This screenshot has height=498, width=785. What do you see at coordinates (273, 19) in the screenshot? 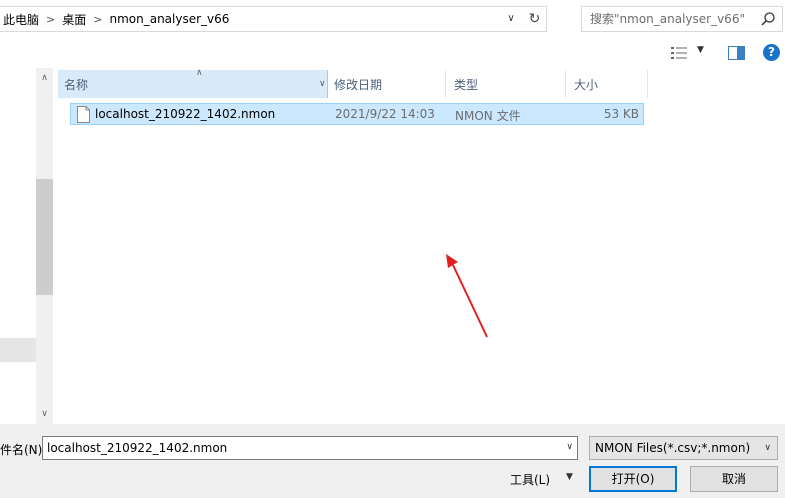
I see `breadcrumb: 此电脑 > 桌面 > nmon_analyser_v66 ∨ ↻` at bounding box center [273, 19].